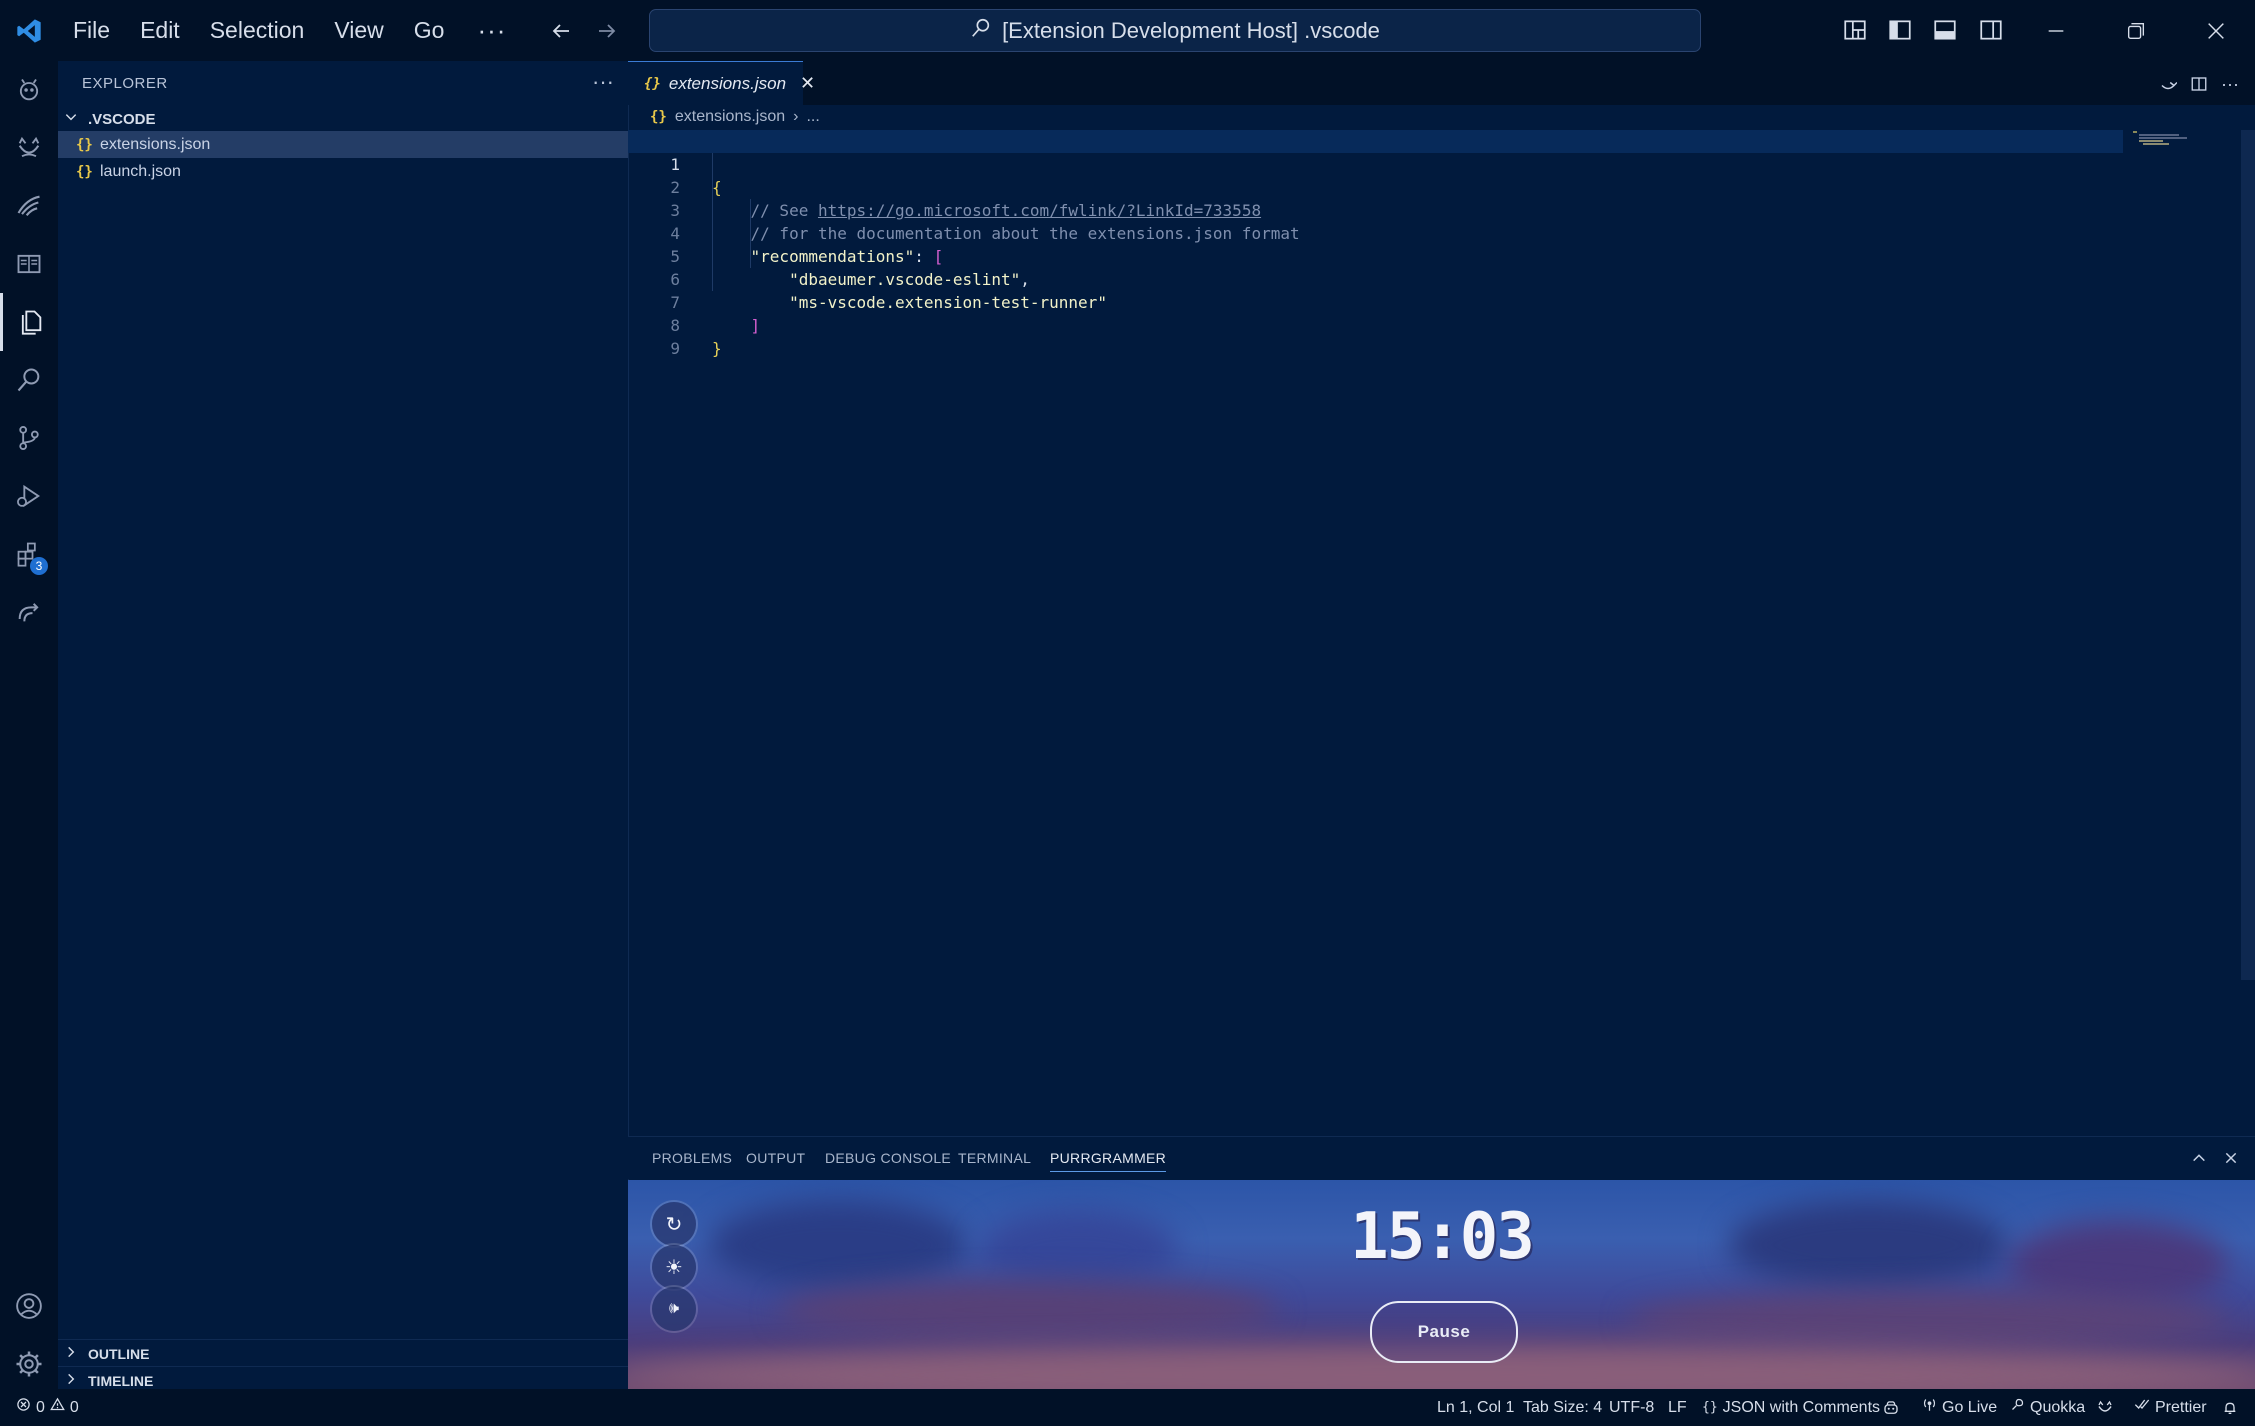 This screenshot has width=2255, height=1426. Describe the element at coordinates (775, 1158) in the screenshot. I see `tab-output: OUTPUT` at that location.